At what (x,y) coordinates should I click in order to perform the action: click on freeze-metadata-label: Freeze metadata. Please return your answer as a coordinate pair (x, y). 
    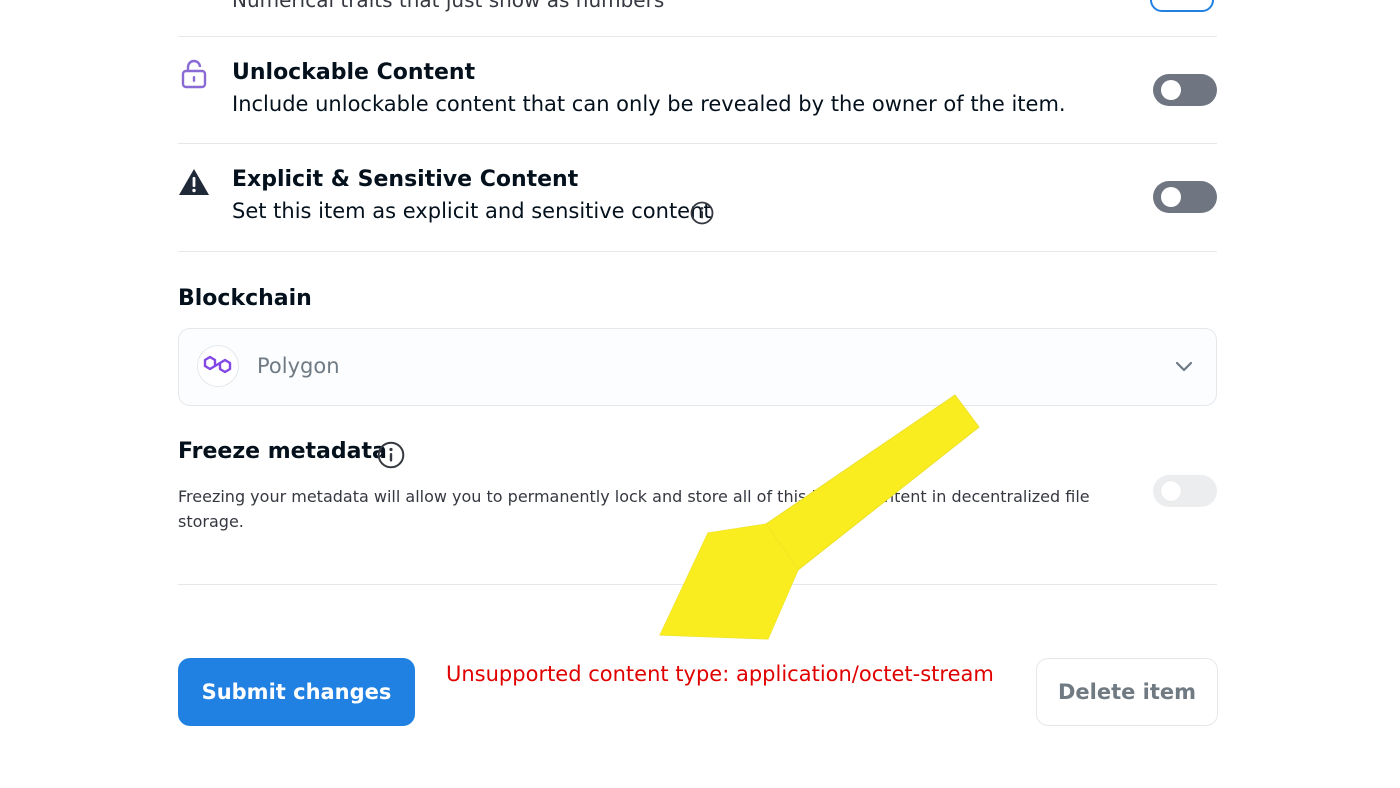
    Looking at the image, I should click on (282, 451).